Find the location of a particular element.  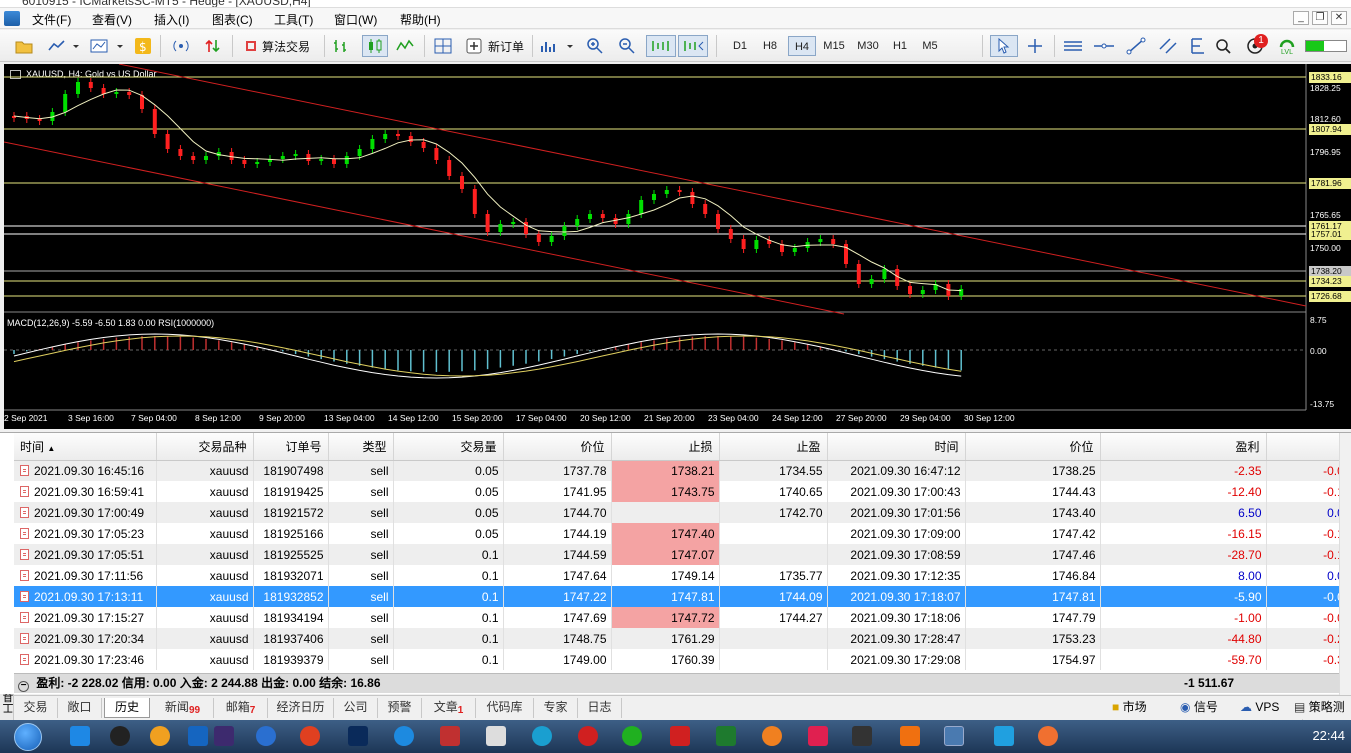

tab-history: 历史 is located at coordinates (127, 708).